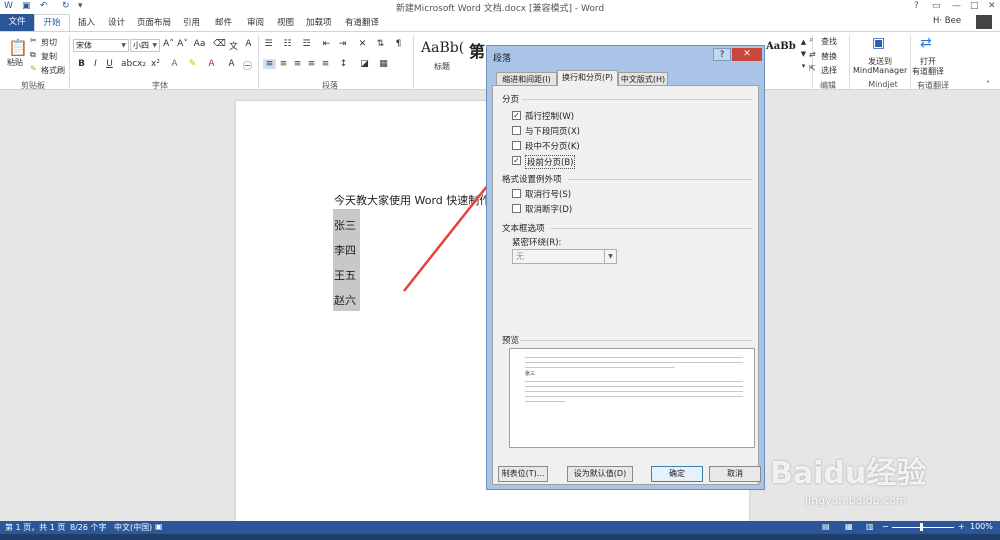 The width and height of the screenshot is (1000, 540). I want to click on baidu-logo: Baidu经验, so click(848, 473).